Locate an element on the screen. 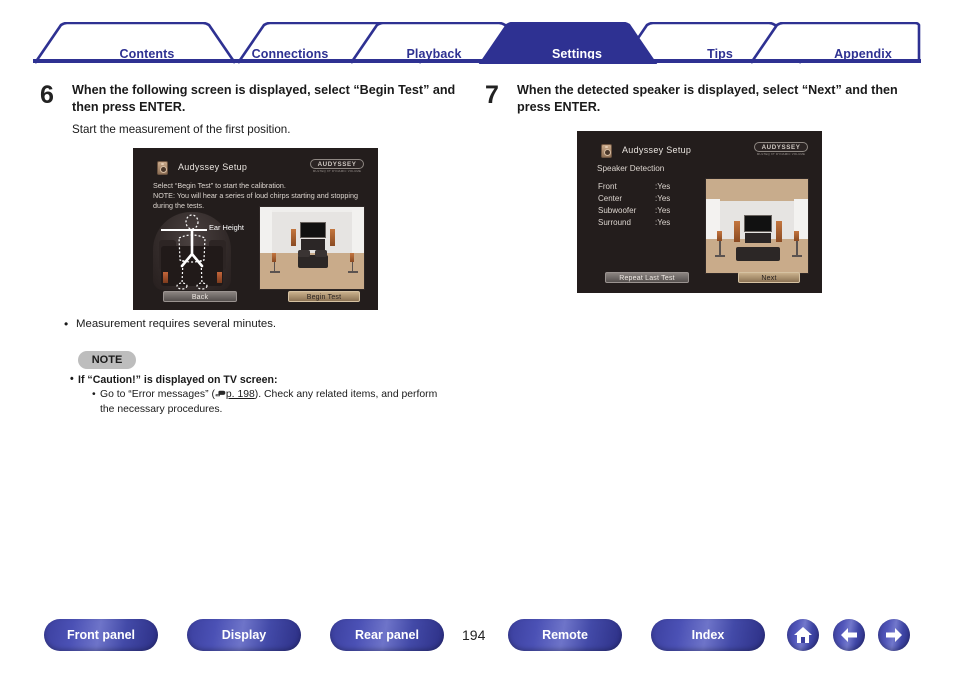 The height and width of the screenshot is (673, 954). audyssey-logo-sub: MULTEQ XT DYNAMIC VOLUME is located at coordinates (337, 171).